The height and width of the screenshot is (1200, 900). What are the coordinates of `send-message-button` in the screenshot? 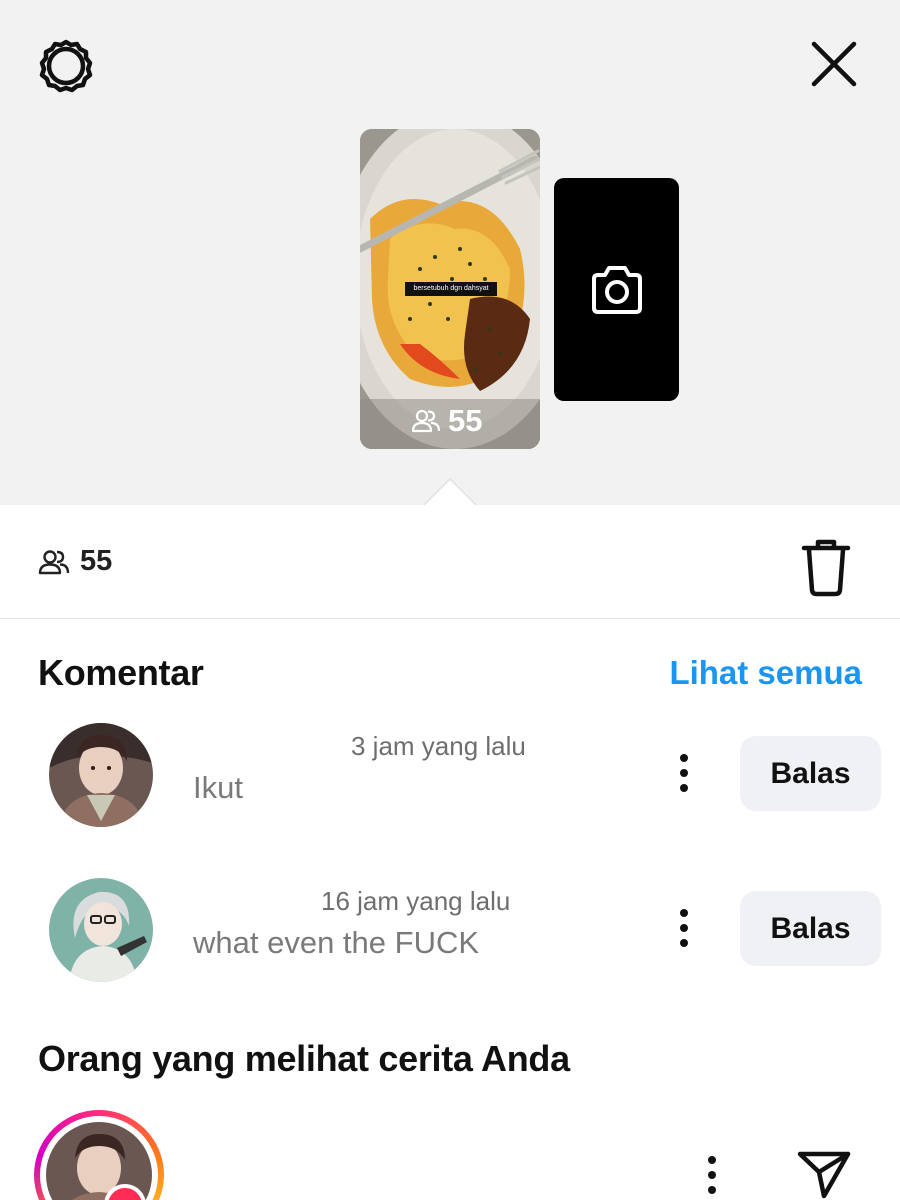 It's located at (824, 1174).